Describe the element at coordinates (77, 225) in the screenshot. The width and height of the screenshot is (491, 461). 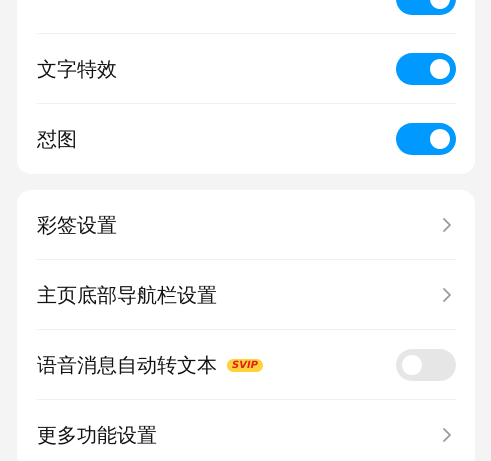
I see `setting-label: 彩签设置` at that location.